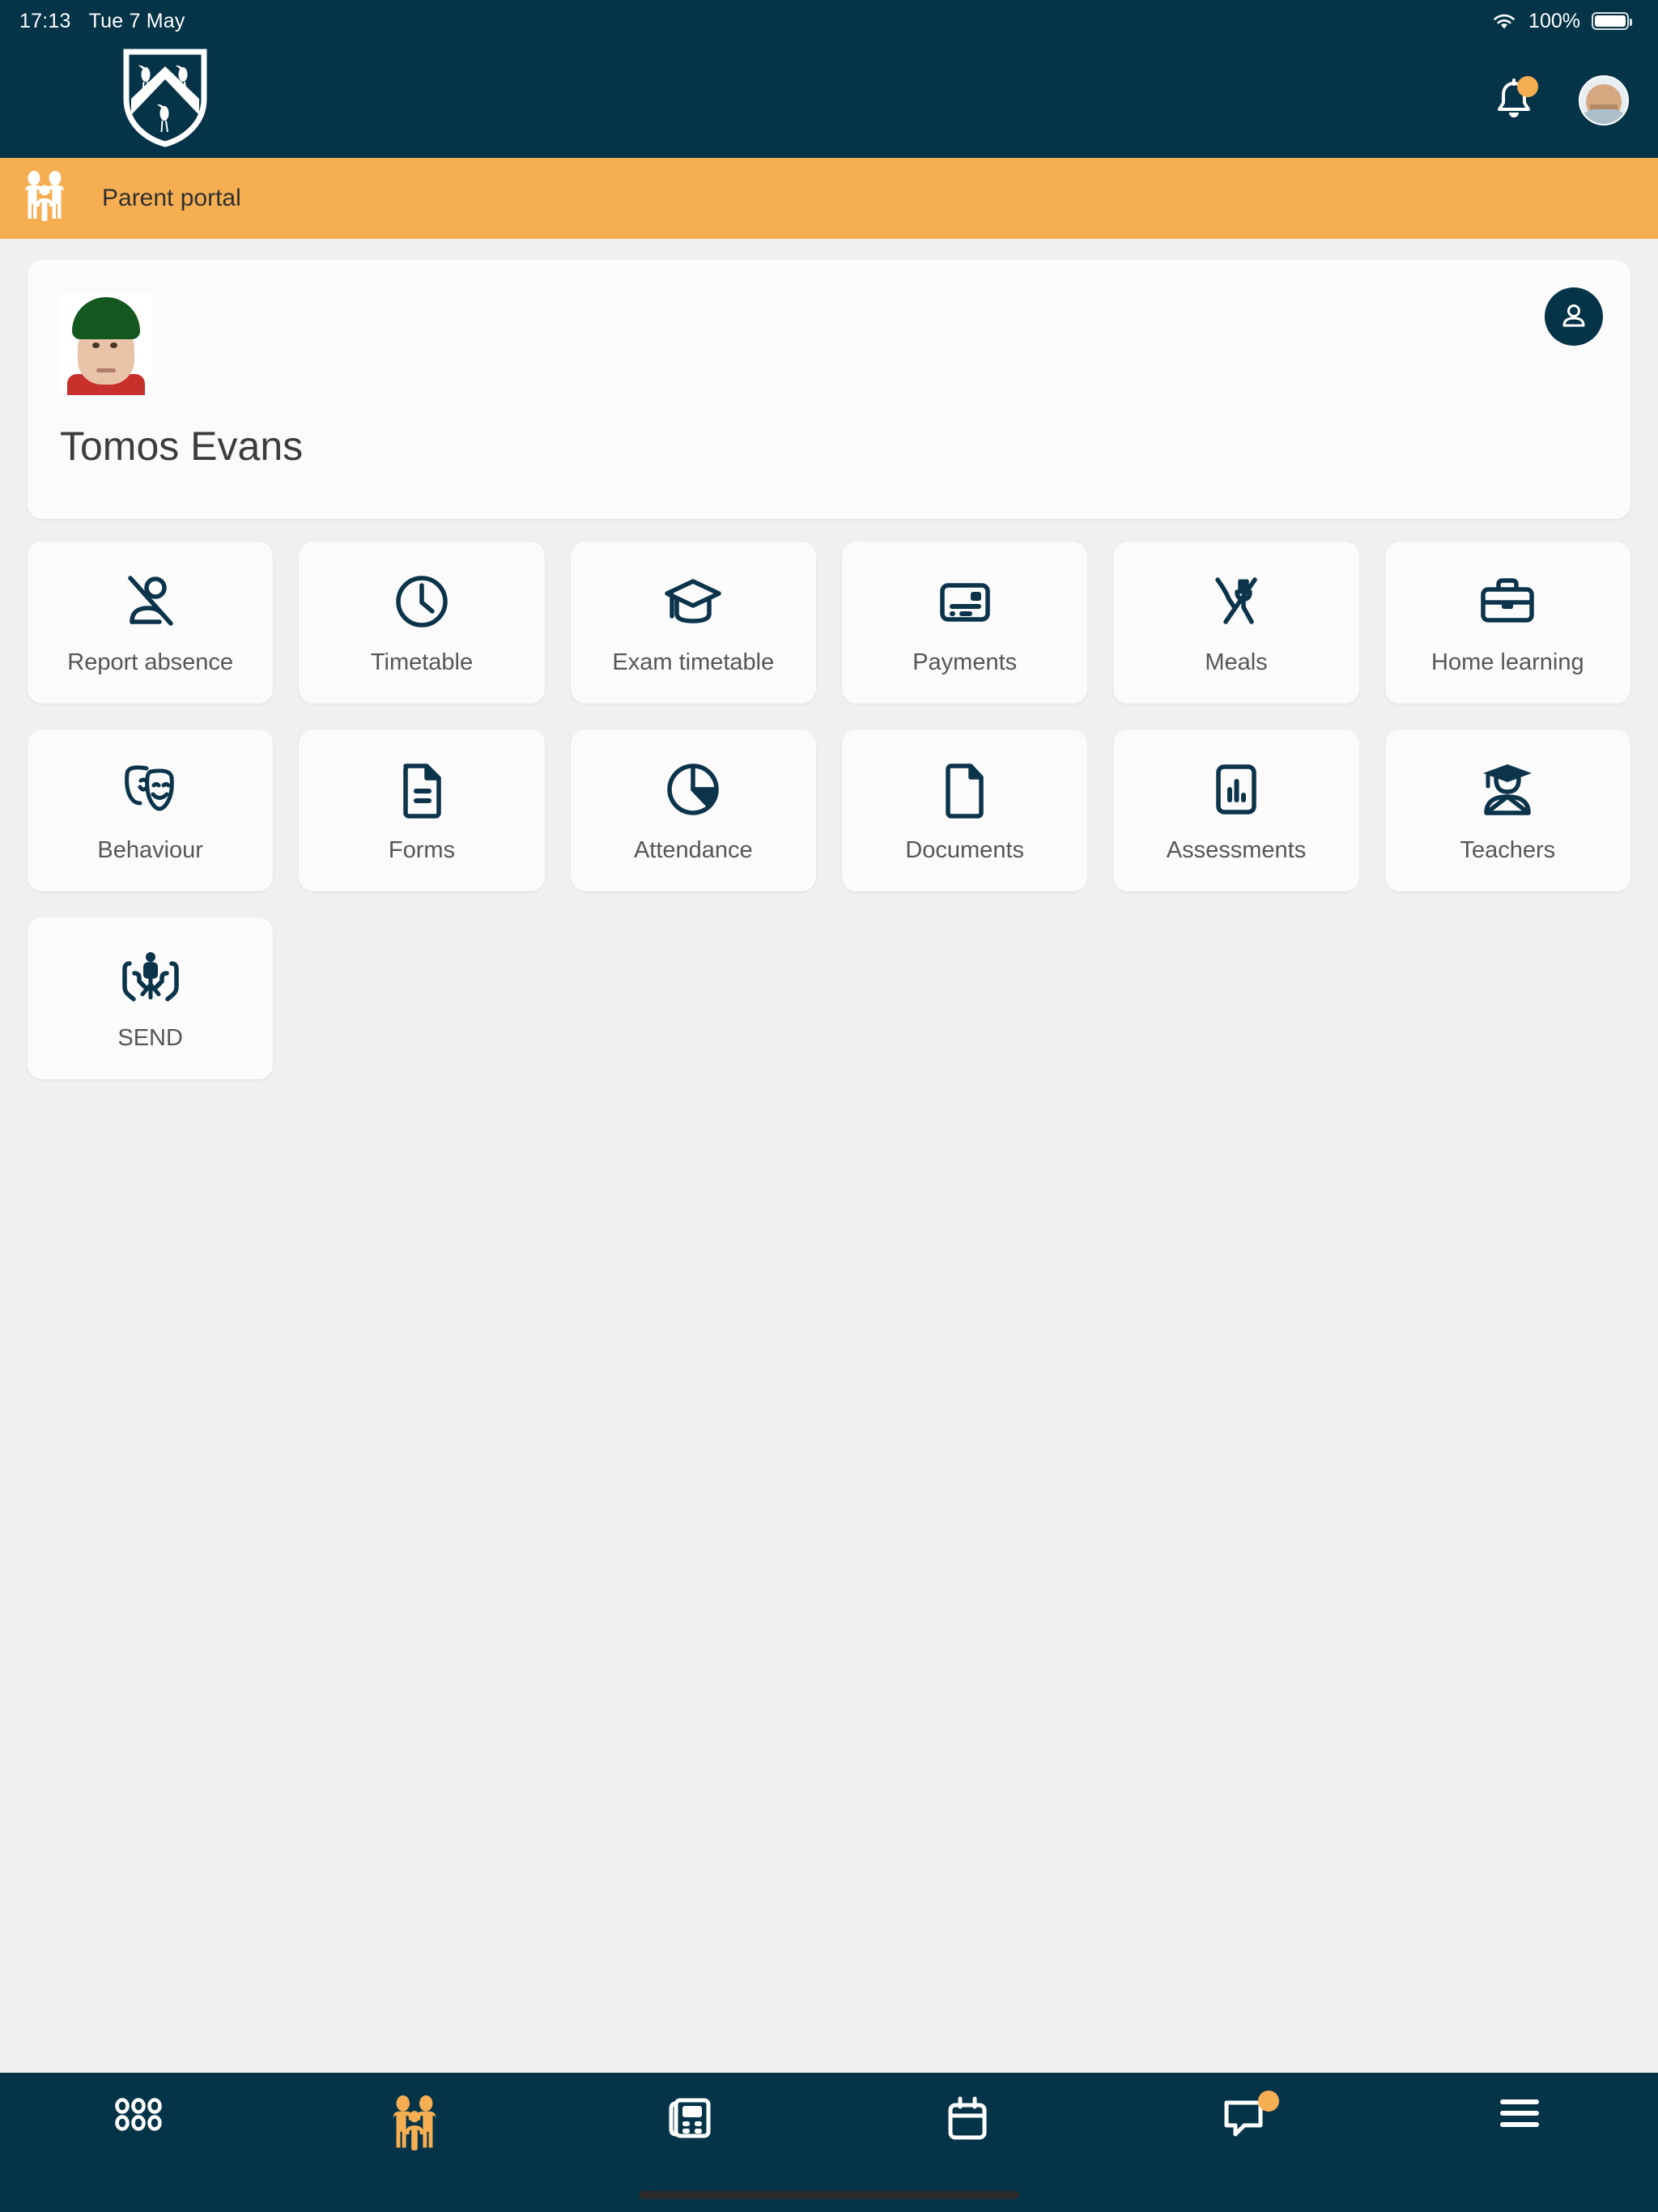 This screenshot has height=2212, width=1658. What do you see at coordinates (964, 850) in the screenshot?
I see `tile-label: Documents` at bounding box center [964, 850].